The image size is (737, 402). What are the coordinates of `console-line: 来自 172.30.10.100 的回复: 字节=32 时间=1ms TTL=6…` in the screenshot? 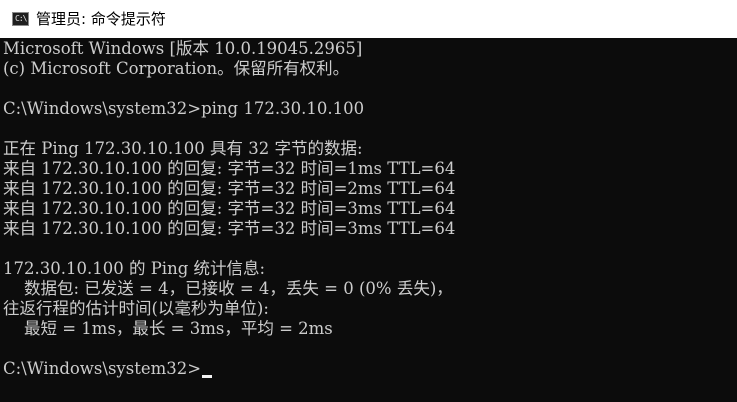 It's located at (229, 168).